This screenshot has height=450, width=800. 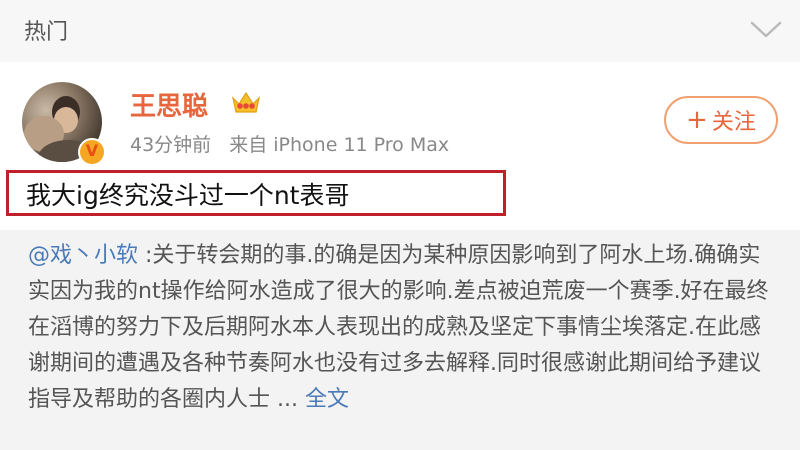 I want to click on follow-label: 关注, so click(x=733, y=122).